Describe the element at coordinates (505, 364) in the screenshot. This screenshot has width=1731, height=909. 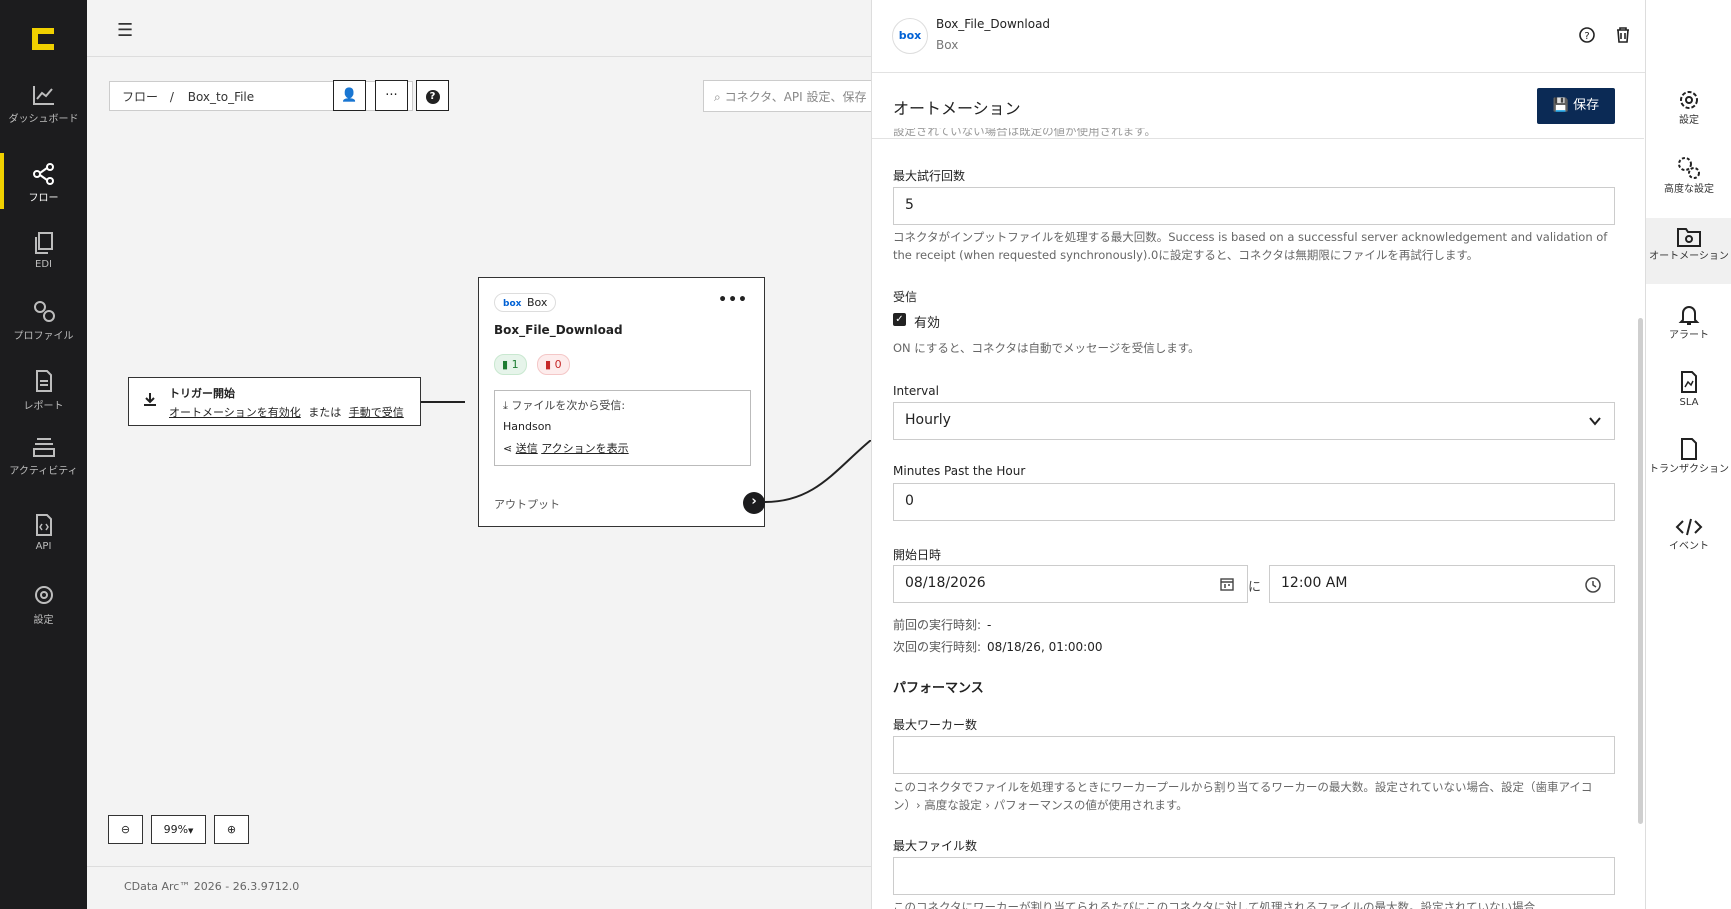
I see `file-success-icon: ▮` at that location.